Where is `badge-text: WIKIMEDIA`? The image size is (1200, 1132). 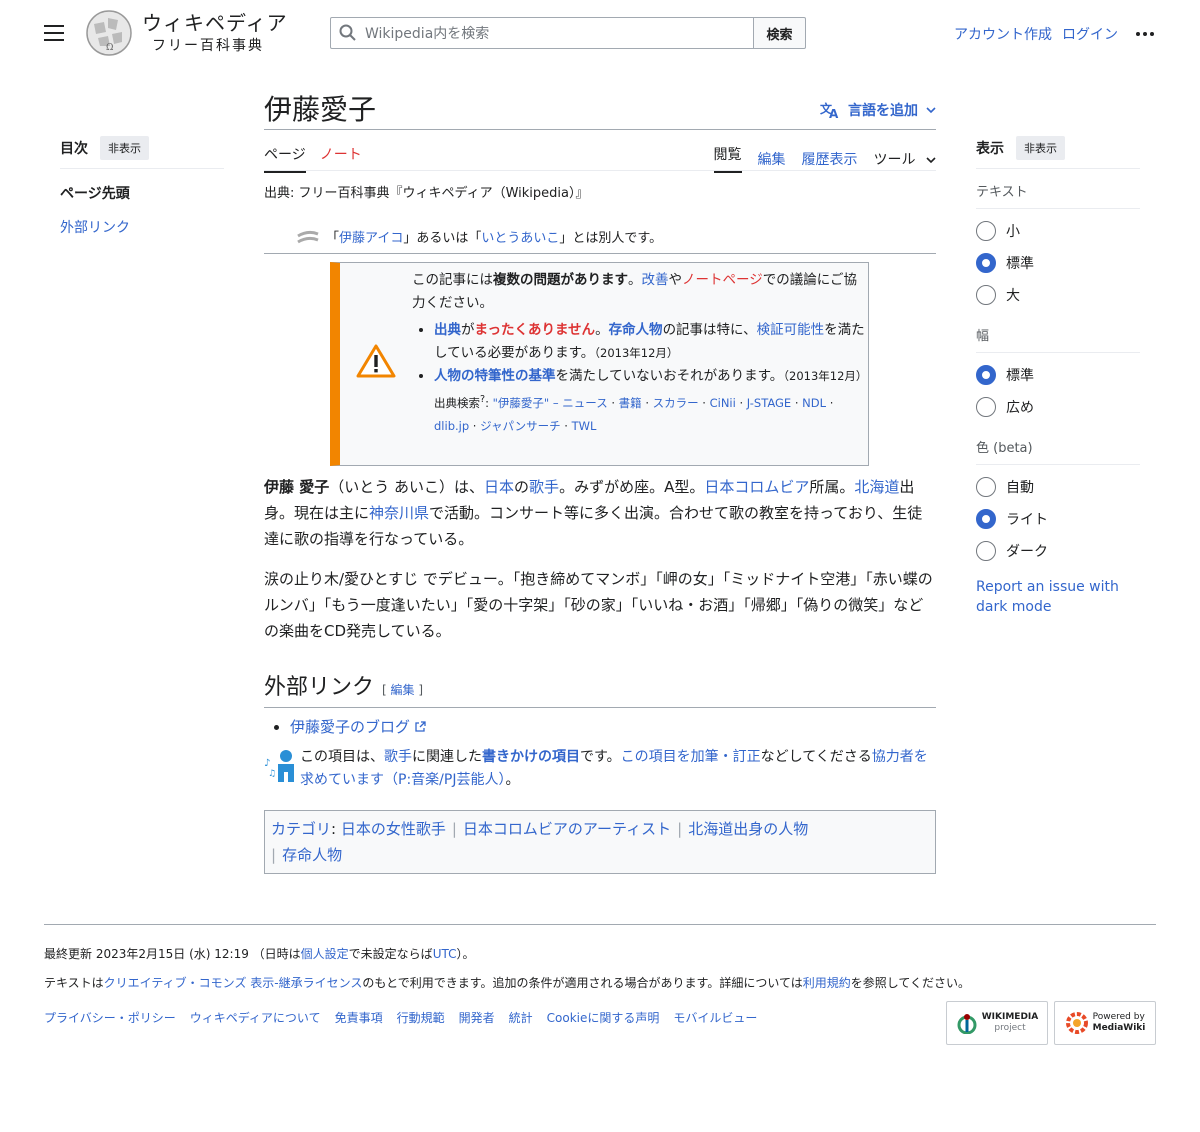
badge-text: WIKIMEDIA is located at coordinates (1010, 1017).